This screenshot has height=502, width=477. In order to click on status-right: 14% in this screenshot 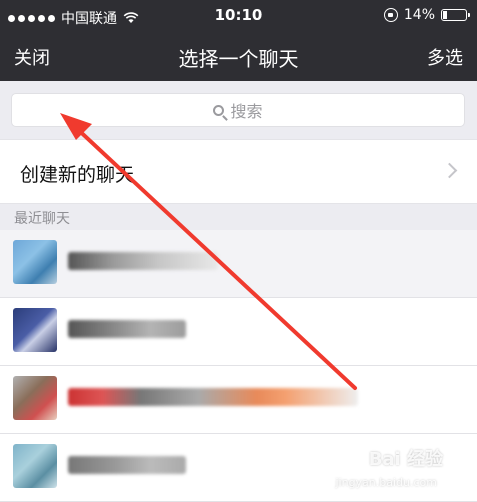, I will do `click(426, 15)`.